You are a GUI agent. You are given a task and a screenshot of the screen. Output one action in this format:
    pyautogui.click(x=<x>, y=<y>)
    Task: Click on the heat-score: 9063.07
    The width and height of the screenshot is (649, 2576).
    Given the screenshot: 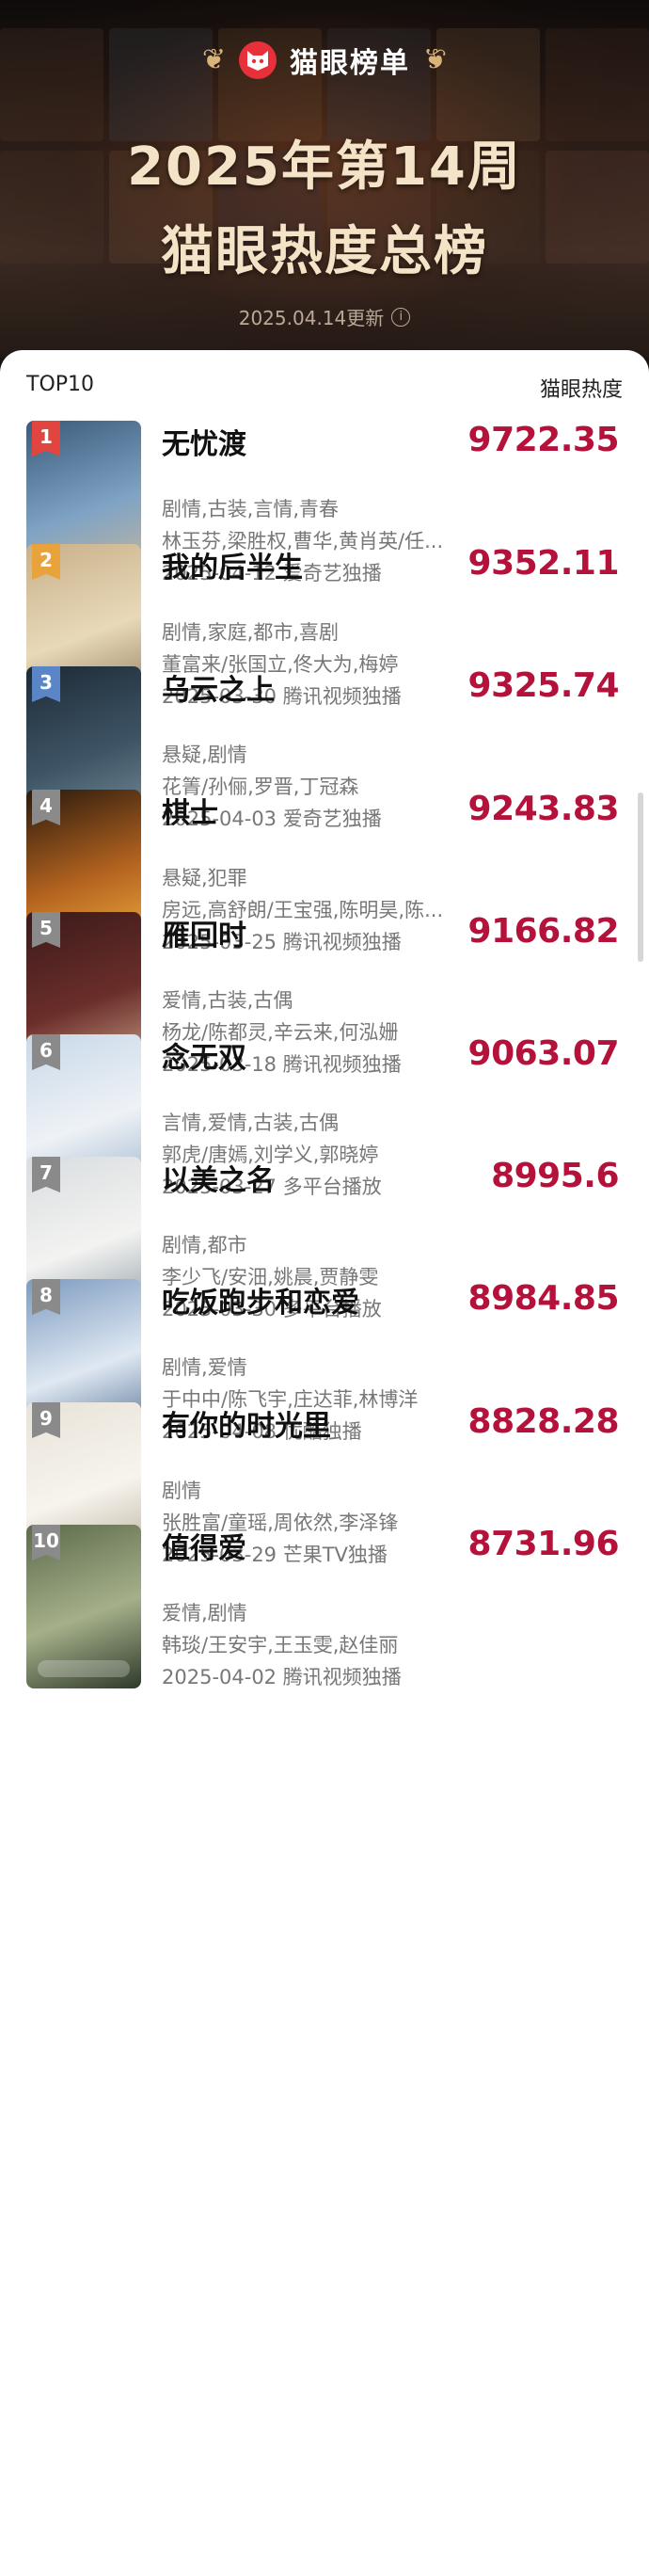 What is the action you would take?
    pyautogui.click(x=543, y=1053)
    